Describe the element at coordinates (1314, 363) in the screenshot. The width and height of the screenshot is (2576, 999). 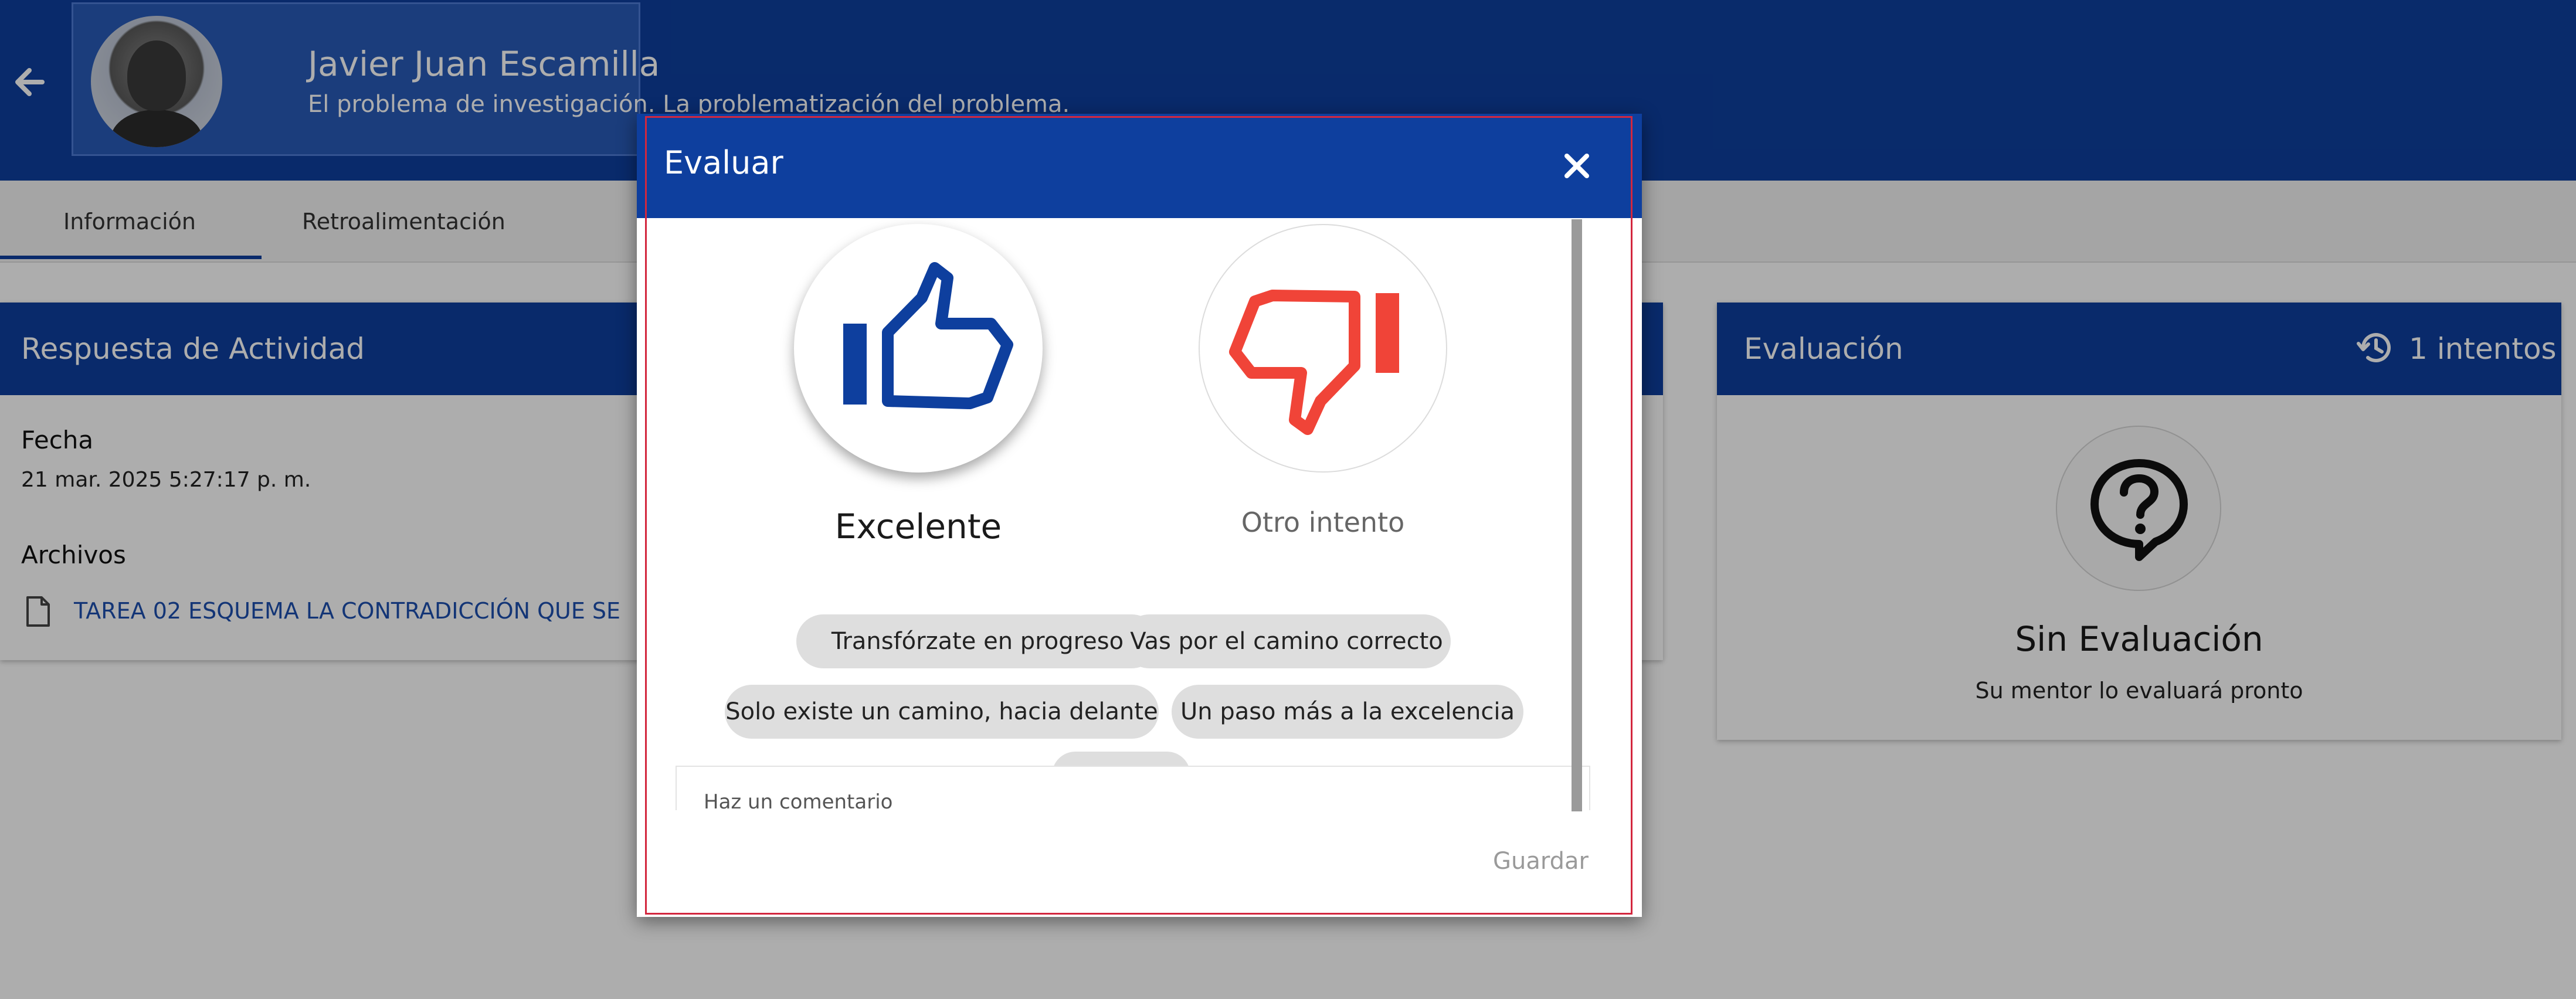
I see `thumbs-down-icon` at that location.